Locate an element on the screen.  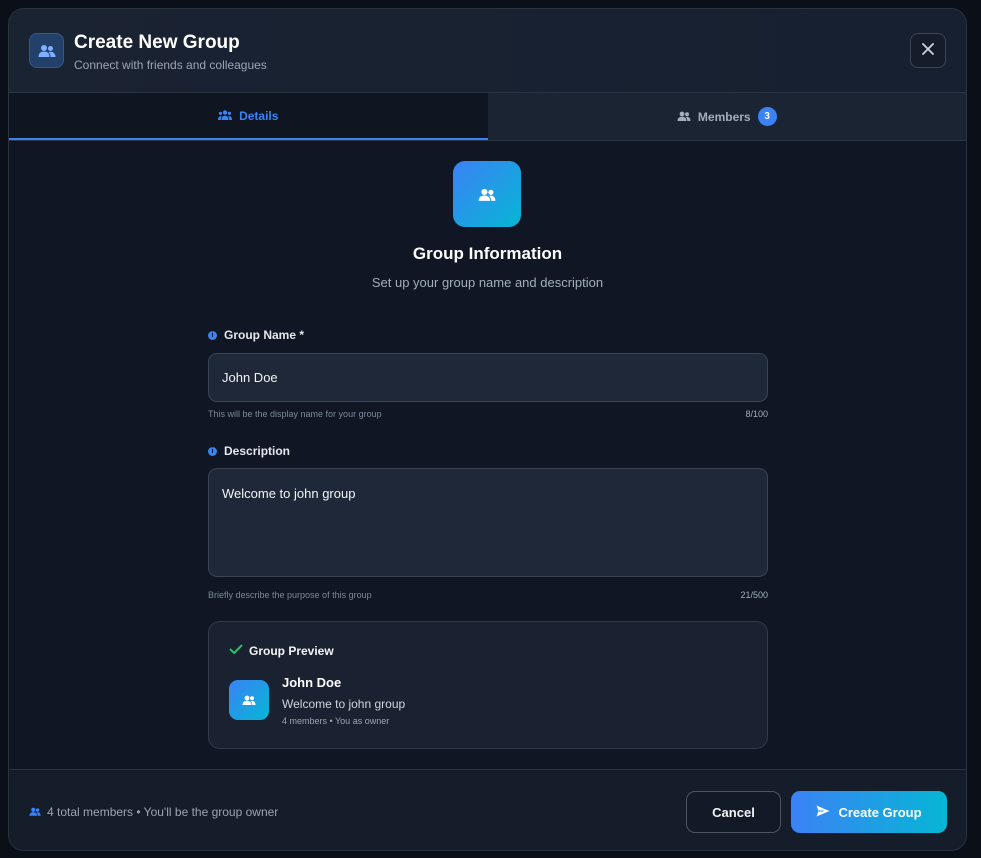
members-count-badge: 3 is located at coordinates (767, 116).